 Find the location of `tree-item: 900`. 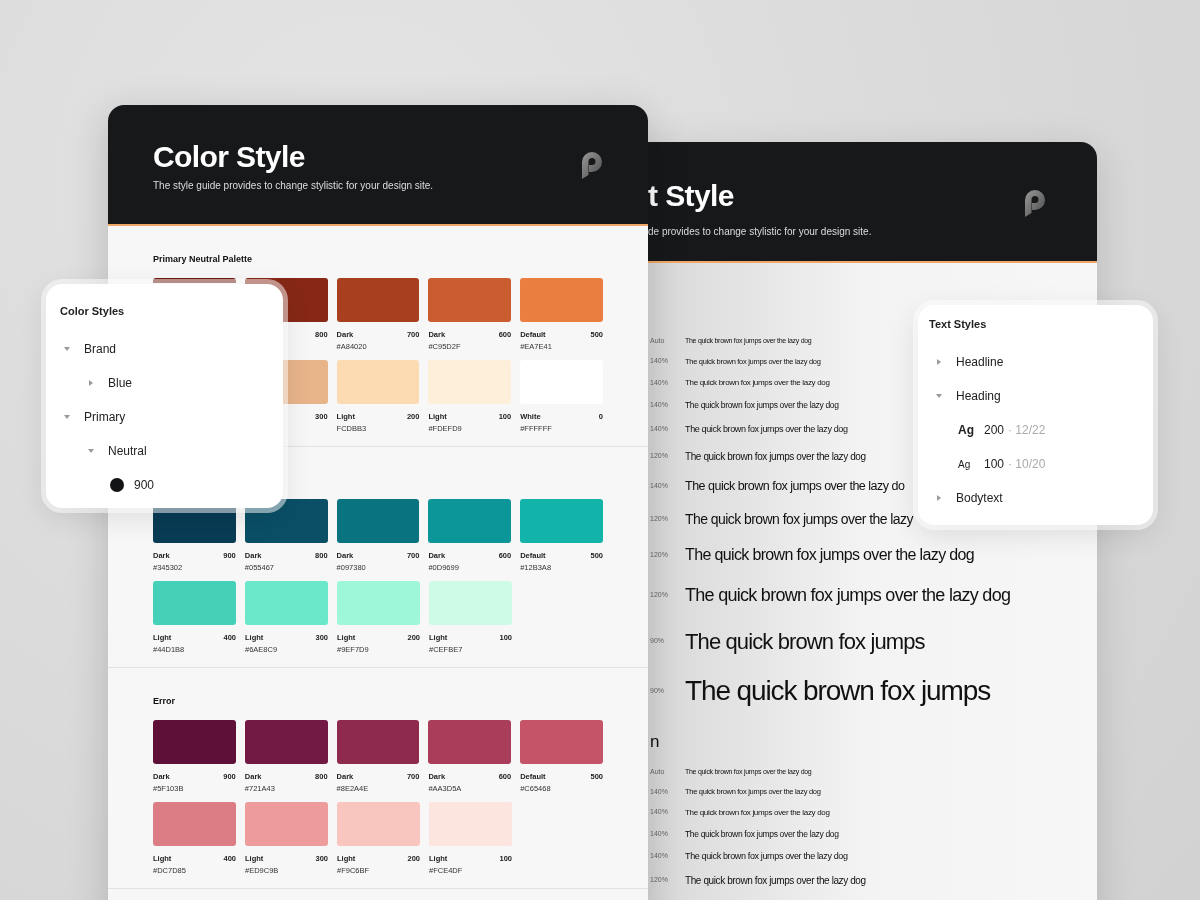

tree-item: 900 is located at coordinates (144, 485).